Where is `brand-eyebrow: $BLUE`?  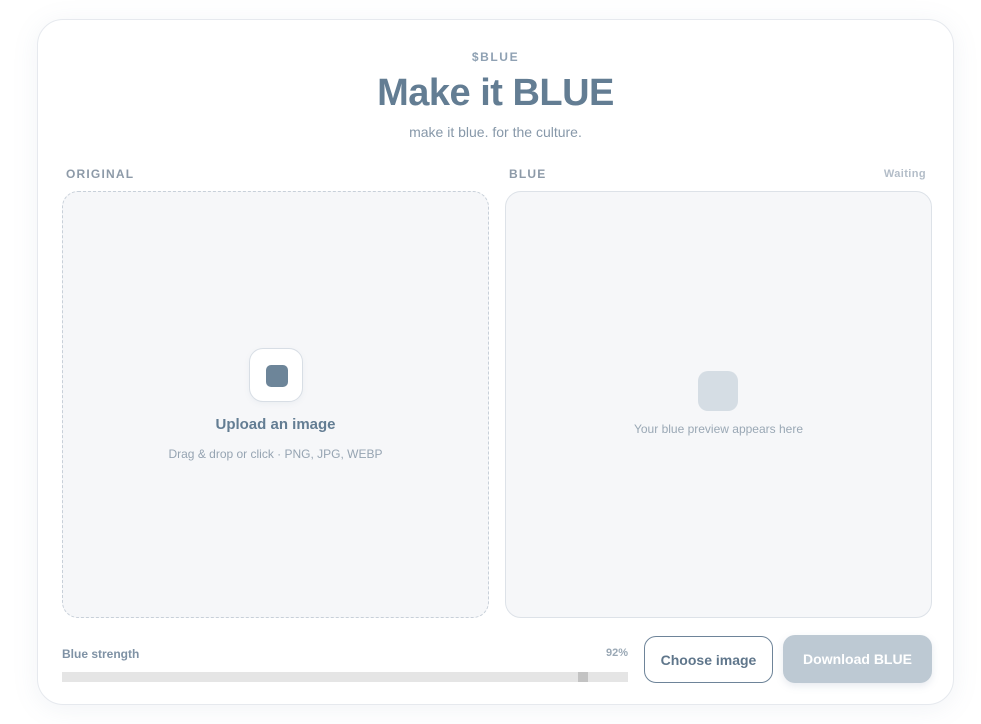
brand-eyebrow: $BLUE is located at coordinates (495, 57).